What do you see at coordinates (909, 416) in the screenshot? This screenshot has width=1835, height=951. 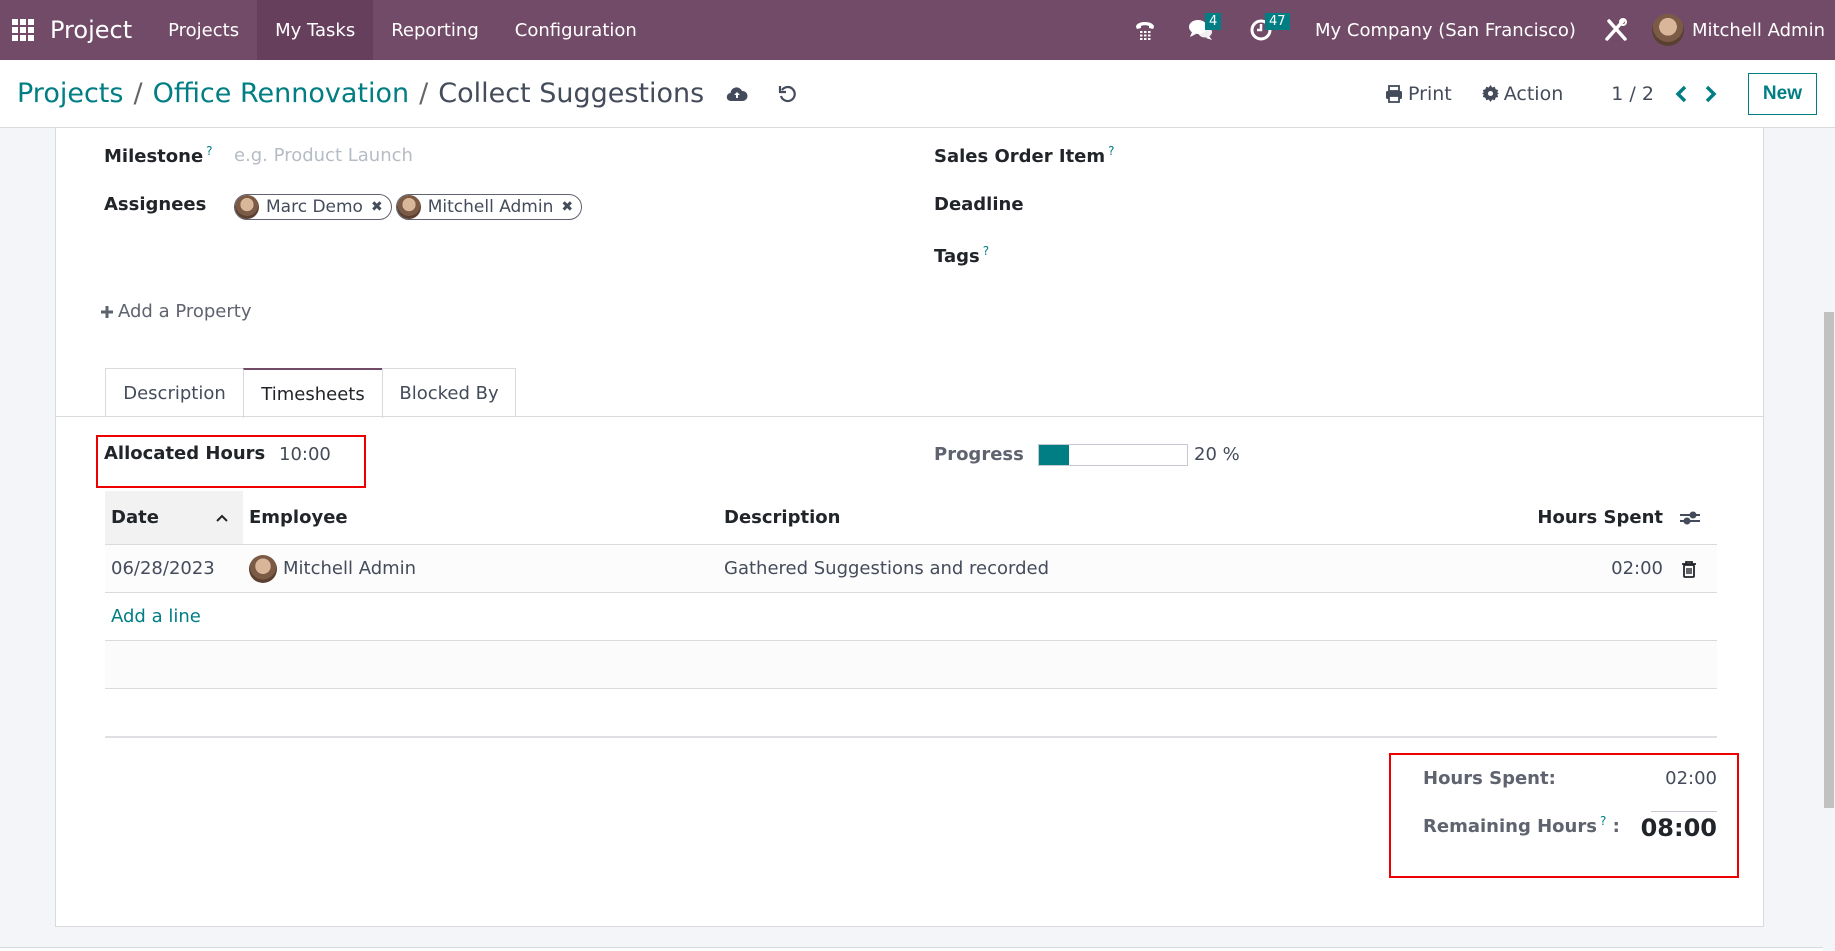 I see `tabs-divider` at bounding box center [909, 416].